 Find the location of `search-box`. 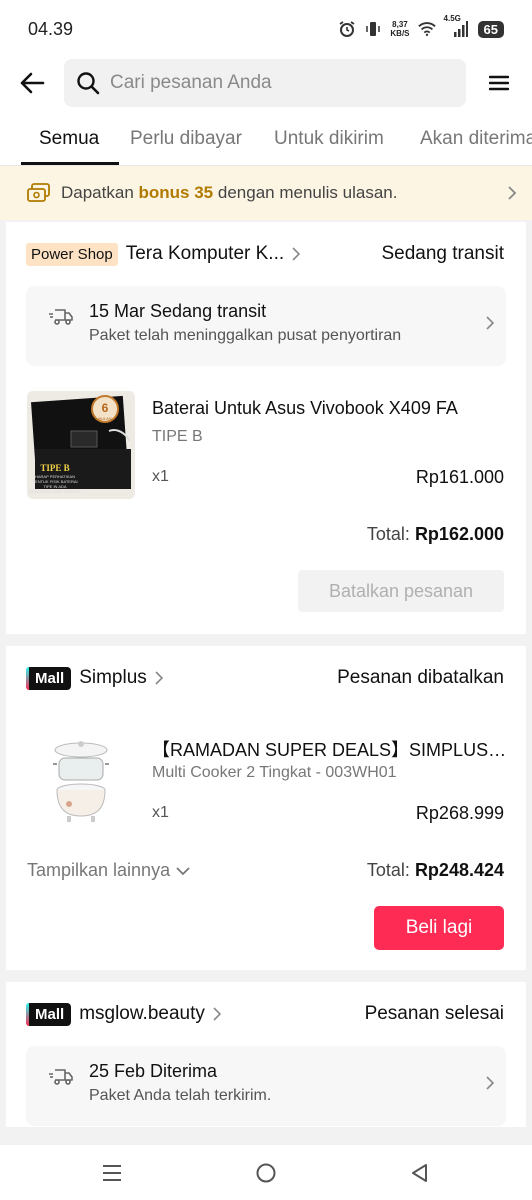

search-box is located at coordinates (265, 83).